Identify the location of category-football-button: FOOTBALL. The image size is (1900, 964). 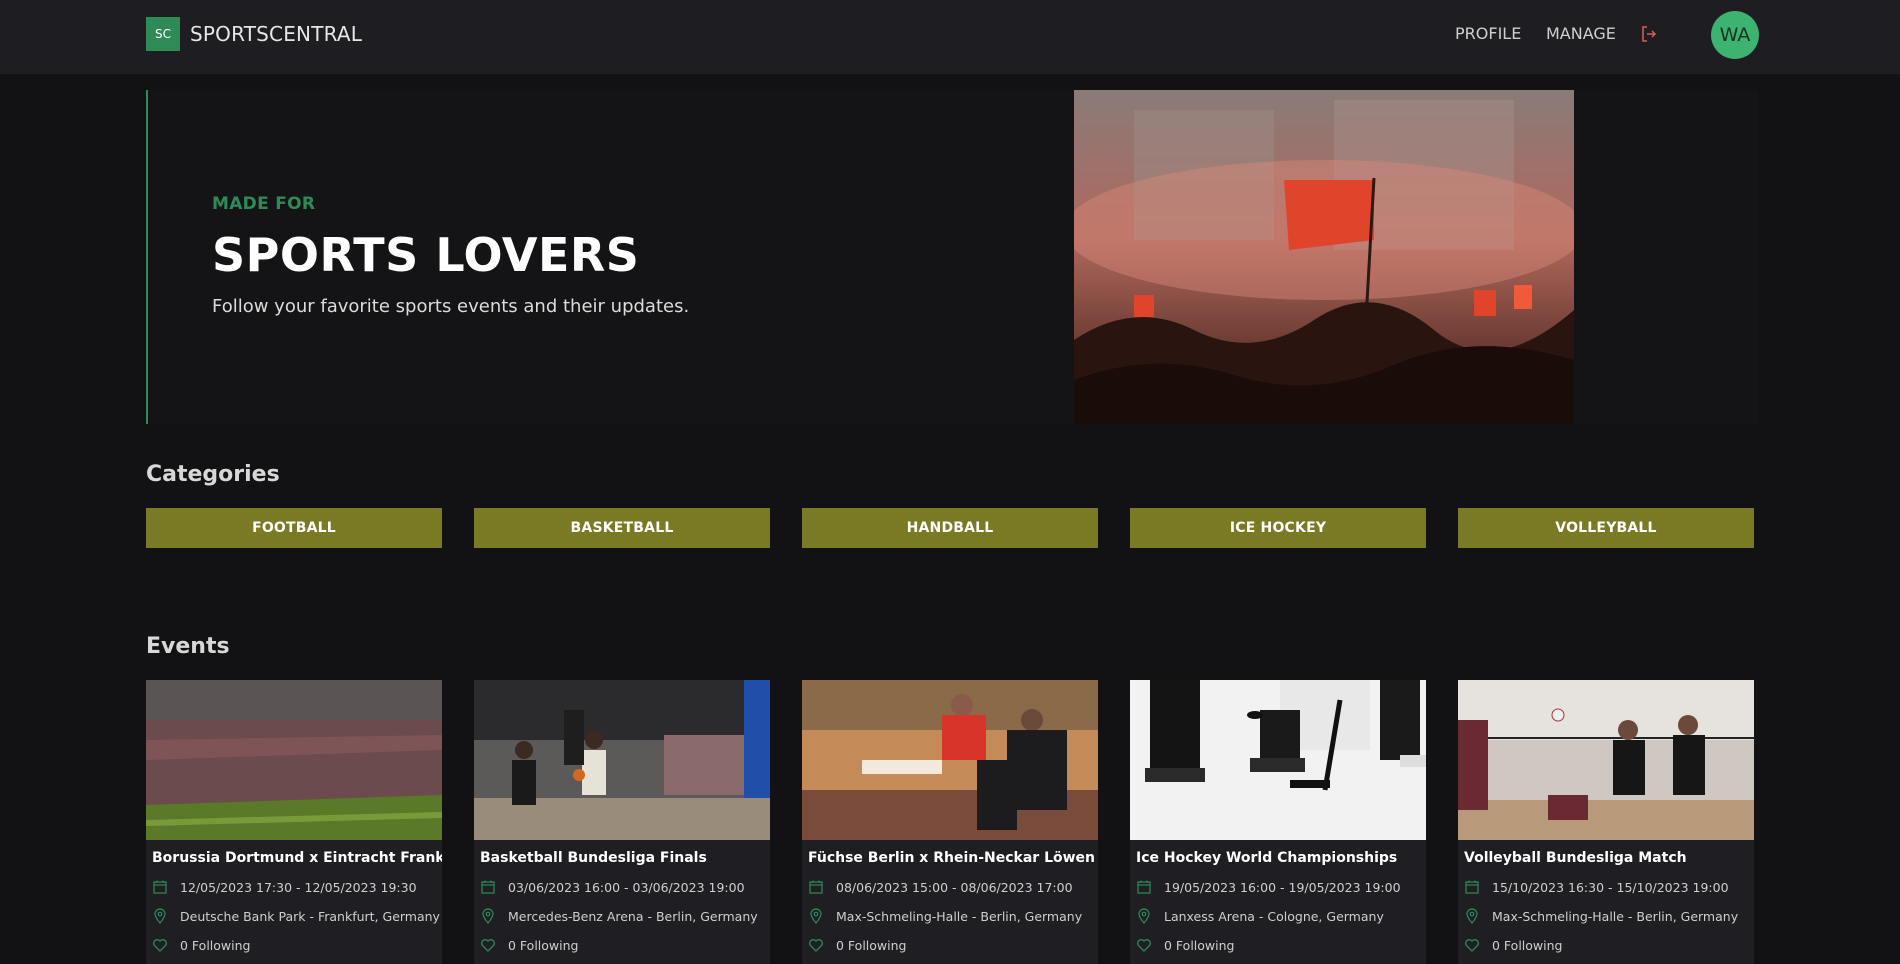
(294, 528).